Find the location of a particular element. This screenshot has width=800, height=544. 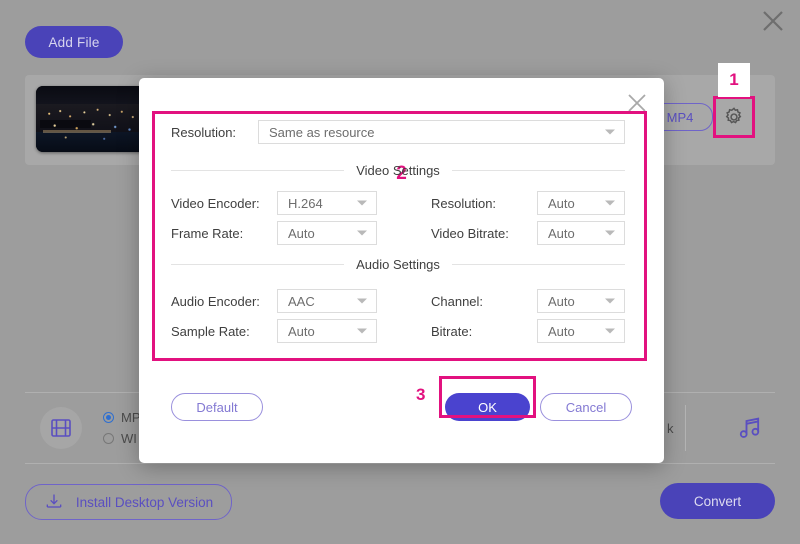

cancel-button: Cancel is located at coordinates (586, 407).